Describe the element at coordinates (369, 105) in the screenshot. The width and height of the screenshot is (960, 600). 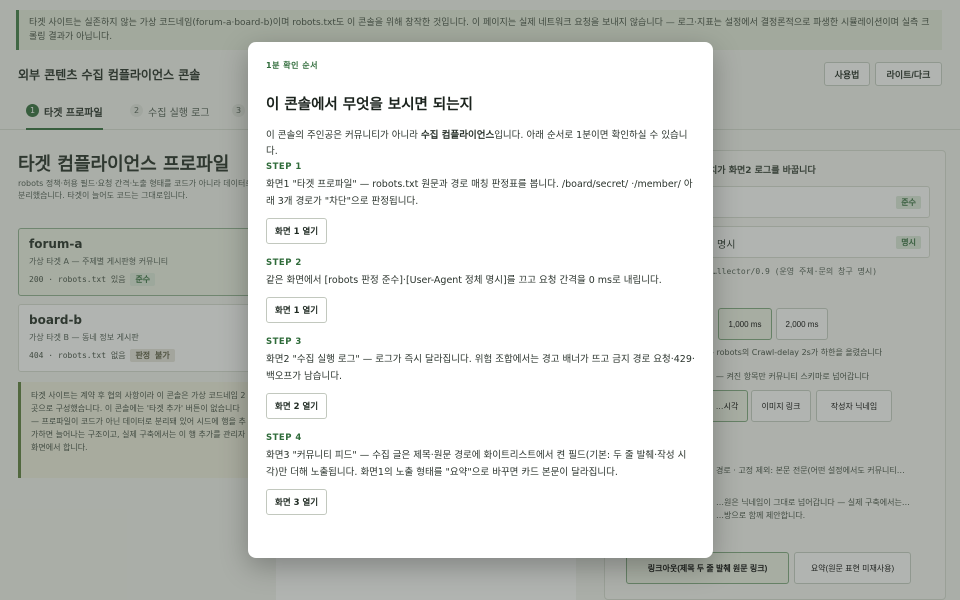
I see `modal-title: 이 콘솔에서 무엇을 보시면 되는지` at that location.